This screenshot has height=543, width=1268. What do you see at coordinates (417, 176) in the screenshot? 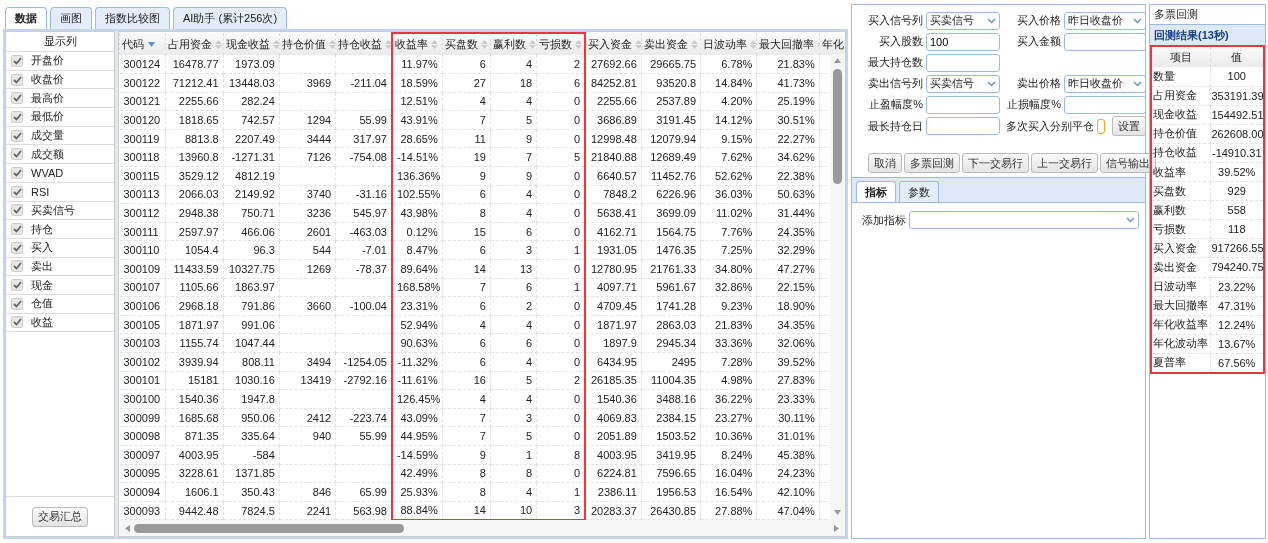
I see `table-cell: 136.36%` at bounding box center [417, 176].